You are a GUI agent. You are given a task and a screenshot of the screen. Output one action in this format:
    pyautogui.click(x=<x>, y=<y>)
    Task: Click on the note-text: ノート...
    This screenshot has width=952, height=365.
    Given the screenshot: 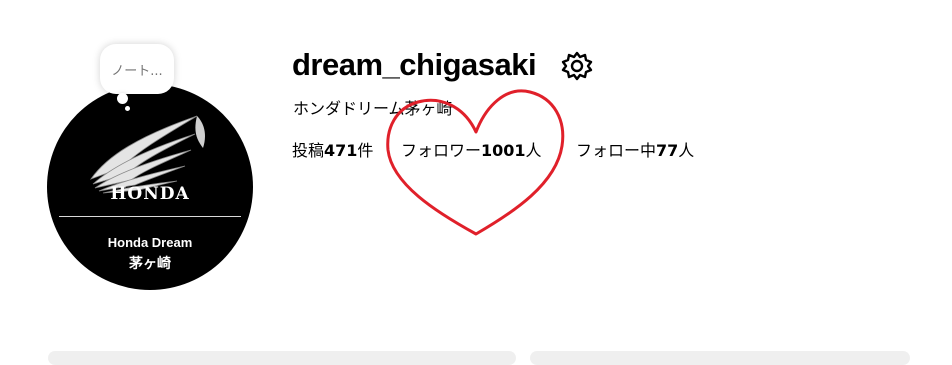 What is the action you would take?
    pyautogui.click(x=137, y=71)
    